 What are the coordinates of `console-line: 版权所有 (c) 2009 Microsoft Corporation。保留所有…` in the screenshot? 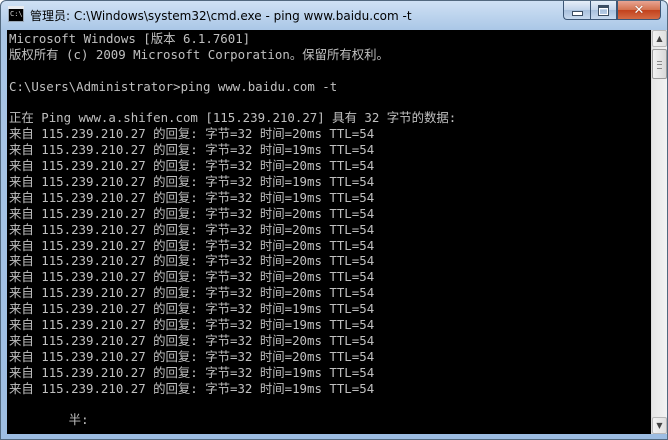 It's located at (199, 54).